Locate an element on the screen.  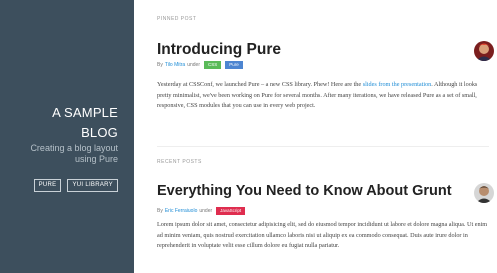
blog-title: A SAMPLE BLOG is located at coordinates (63, 123).